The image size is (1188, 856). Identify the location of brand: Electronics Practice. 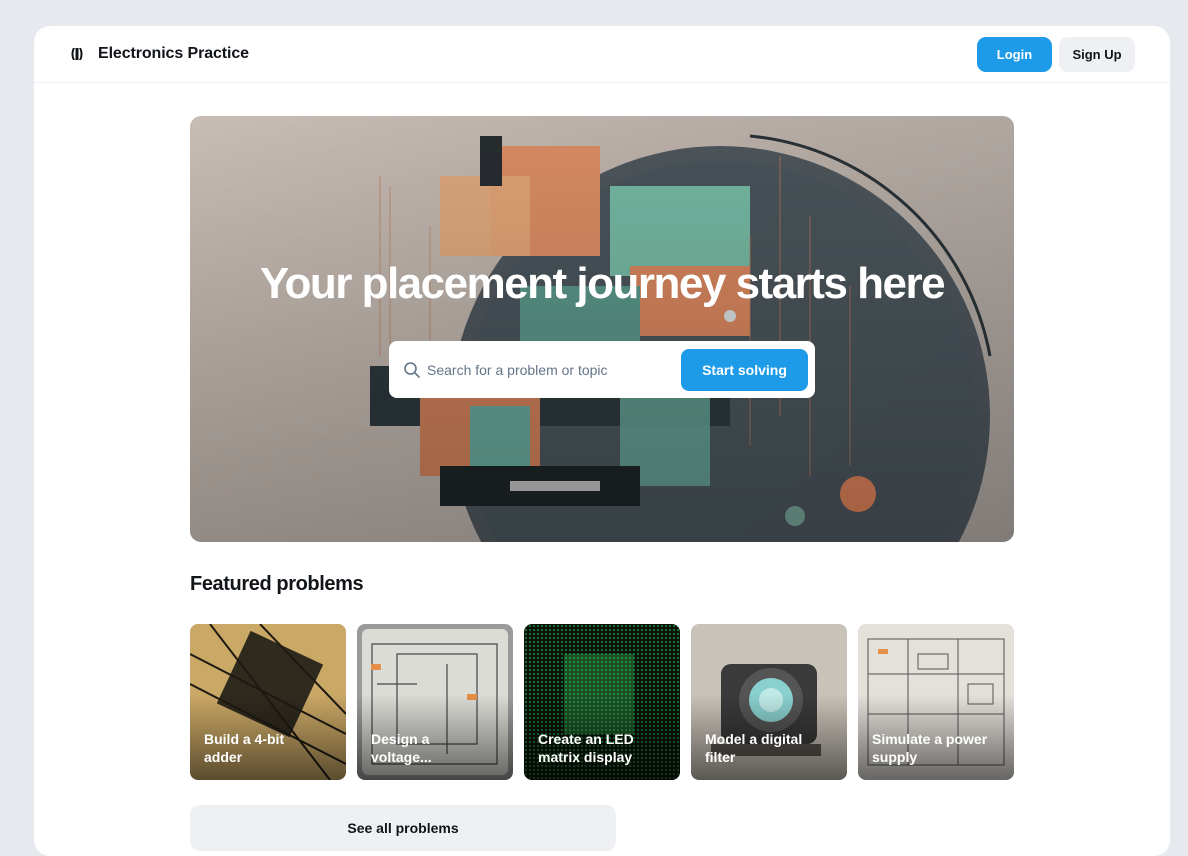
(159, 54).